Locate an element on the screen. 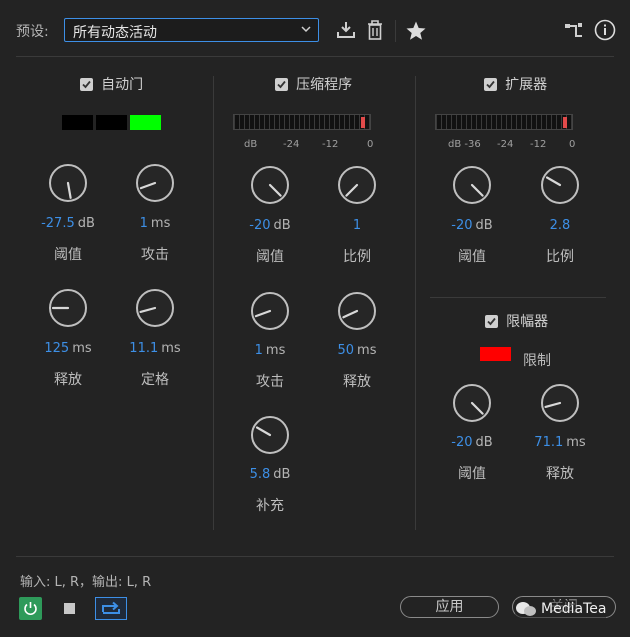 Image resolution: width=630 pixels, height=637 pixels. compressor-5-value: 5.8 dB is located at coordinates (270, 474).